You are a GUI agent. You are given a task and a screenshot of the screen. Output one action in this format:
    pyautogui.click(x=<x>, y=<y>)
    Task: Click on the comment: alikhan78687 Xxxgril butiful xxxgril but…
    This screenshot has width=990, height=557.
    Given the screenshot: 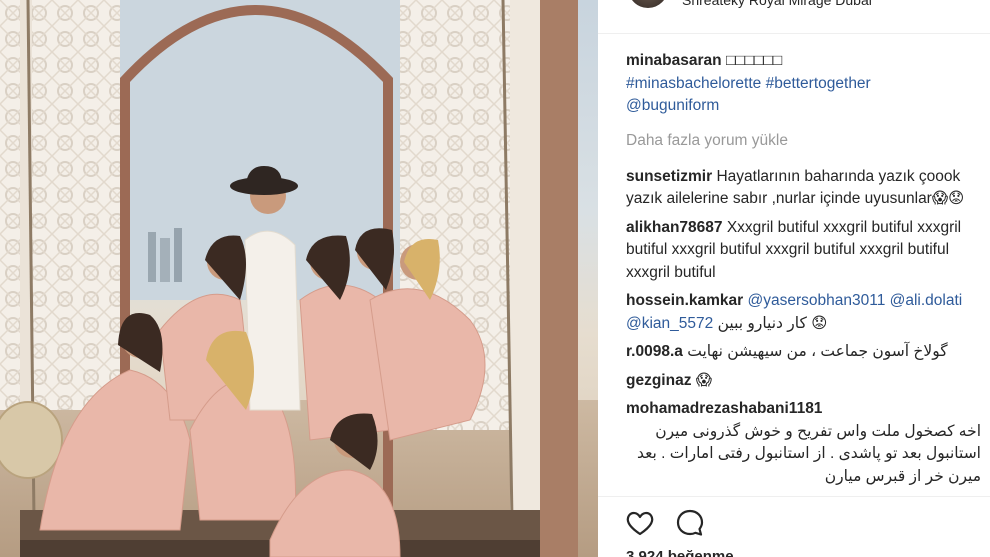 What is the action you would take?
    pyautogui.click(x=803, y=251)
    